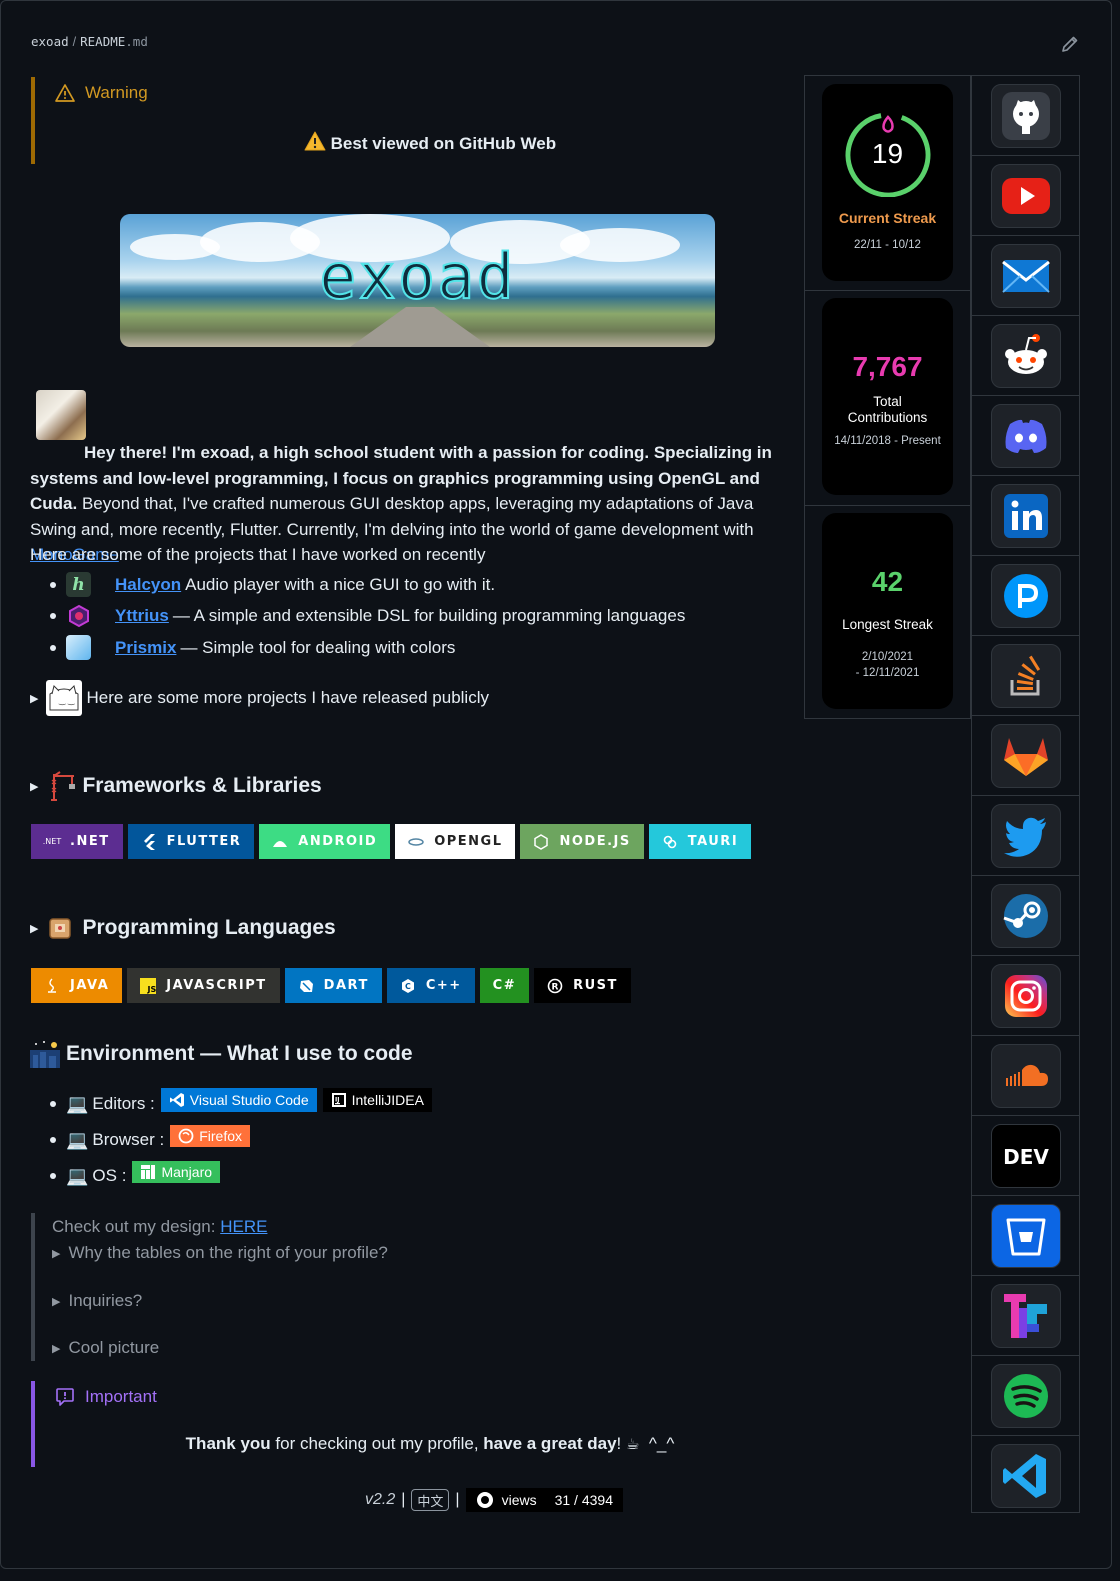  I want to click on breadcrumb-file: README, so click(103, 41).